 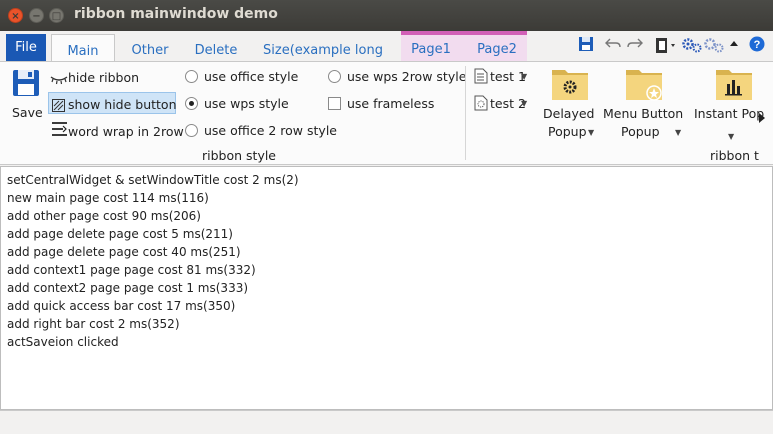 What do you see at coordinates (108, 198) in the screenshot?
I see `log-line: new main page cost 114 ms(116)` at bounding box center [108, 198].